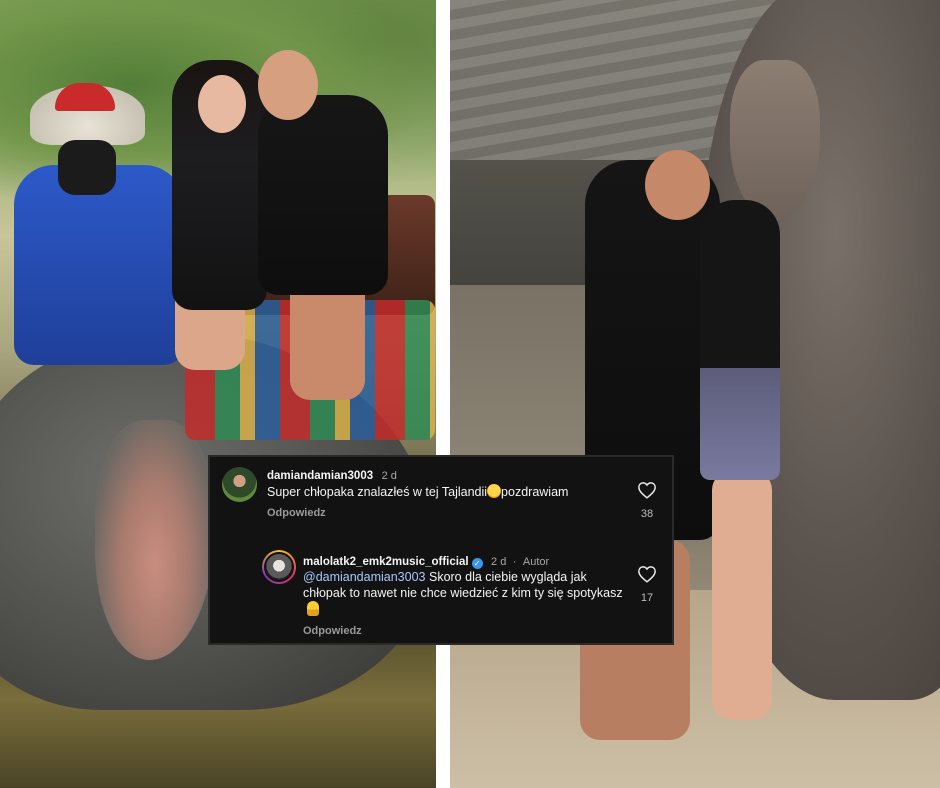  What do you see at coordinates (535, 492) in the screenshot?
I see `comment-text-suffix: pozdrawiam` at bounding box center [535, 492].